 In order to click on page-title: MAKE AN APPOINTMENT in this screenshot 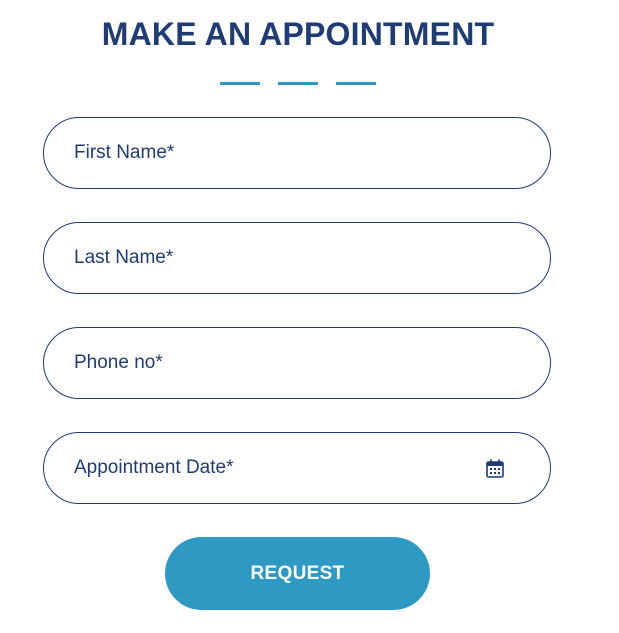, I will do `click(298, 34)`.